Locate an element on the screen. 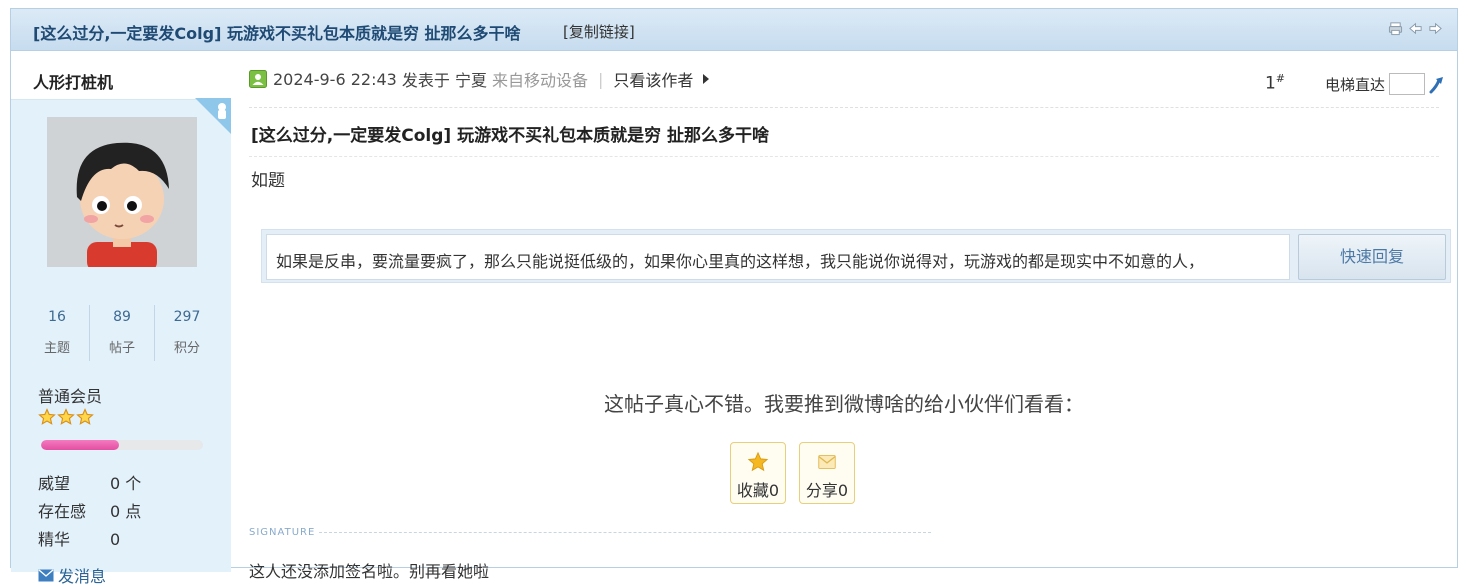 The height and width of the screenshot is (587, 1468). rank-stars is located at coordinates (66, 417).